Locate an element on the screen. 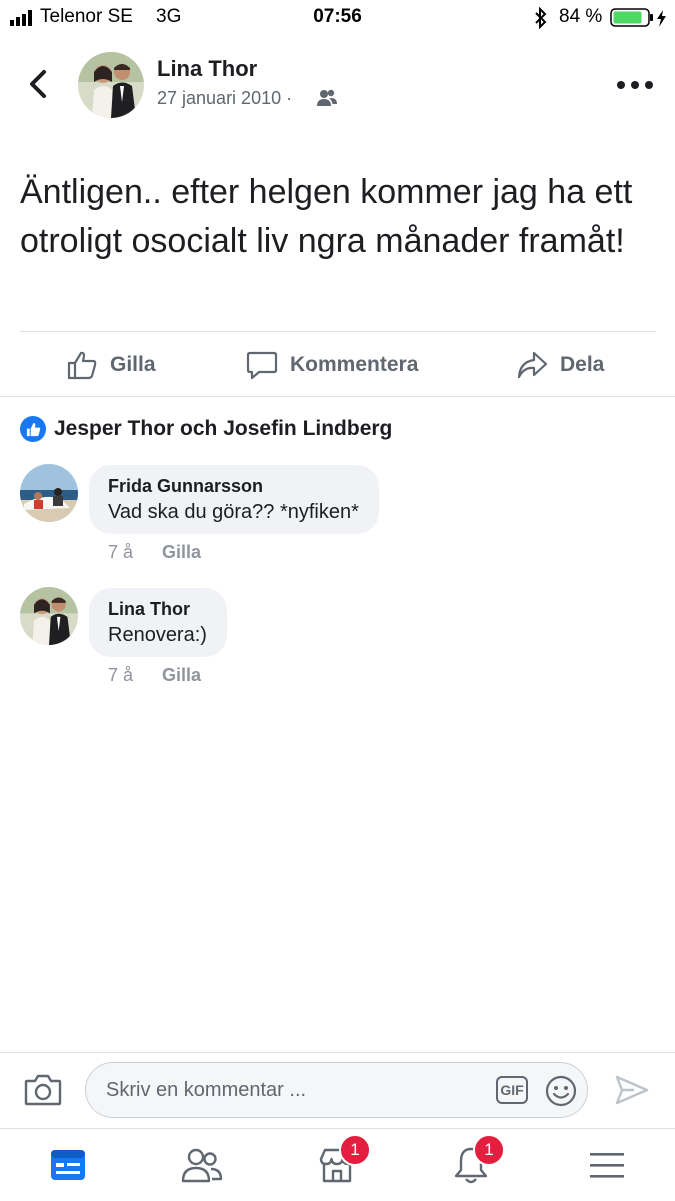  hamburger-menu-icon is located at coordinates (607, 1165).